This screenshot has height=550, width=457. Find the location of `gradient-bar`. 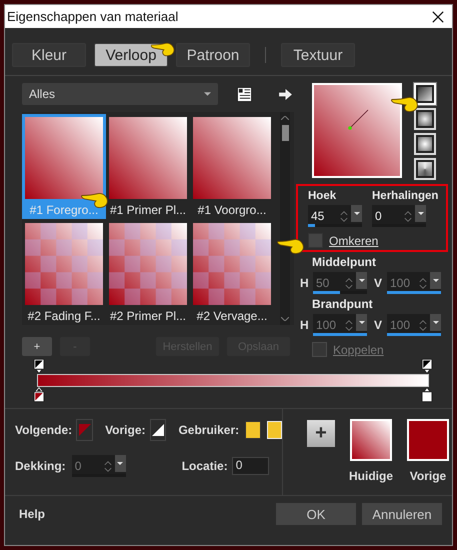

gradient-bar is located at coordinates (233, 380).